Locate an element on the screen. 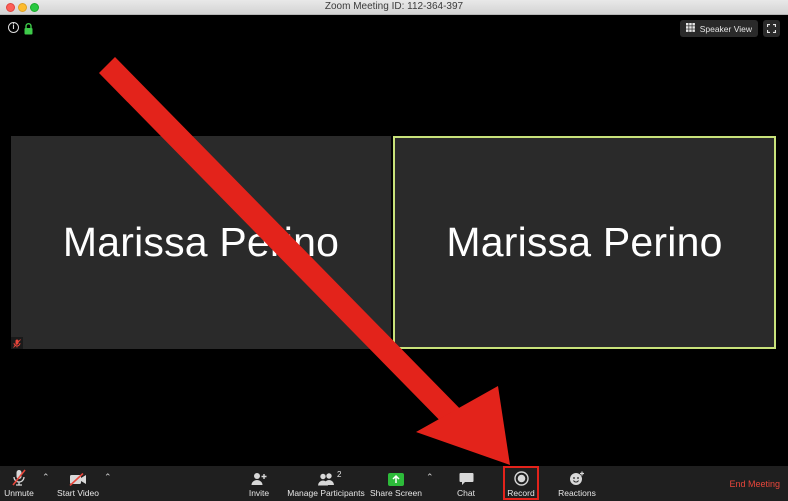 The height and width of the screenshot is (501, 788). fullscreen-button is located at coordinates (771, 28).